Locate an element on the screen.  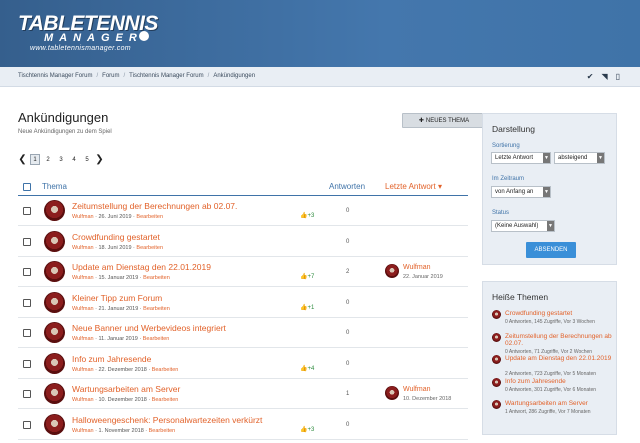
topic-likes: 👍+3 is located at coordinates (307, 215).